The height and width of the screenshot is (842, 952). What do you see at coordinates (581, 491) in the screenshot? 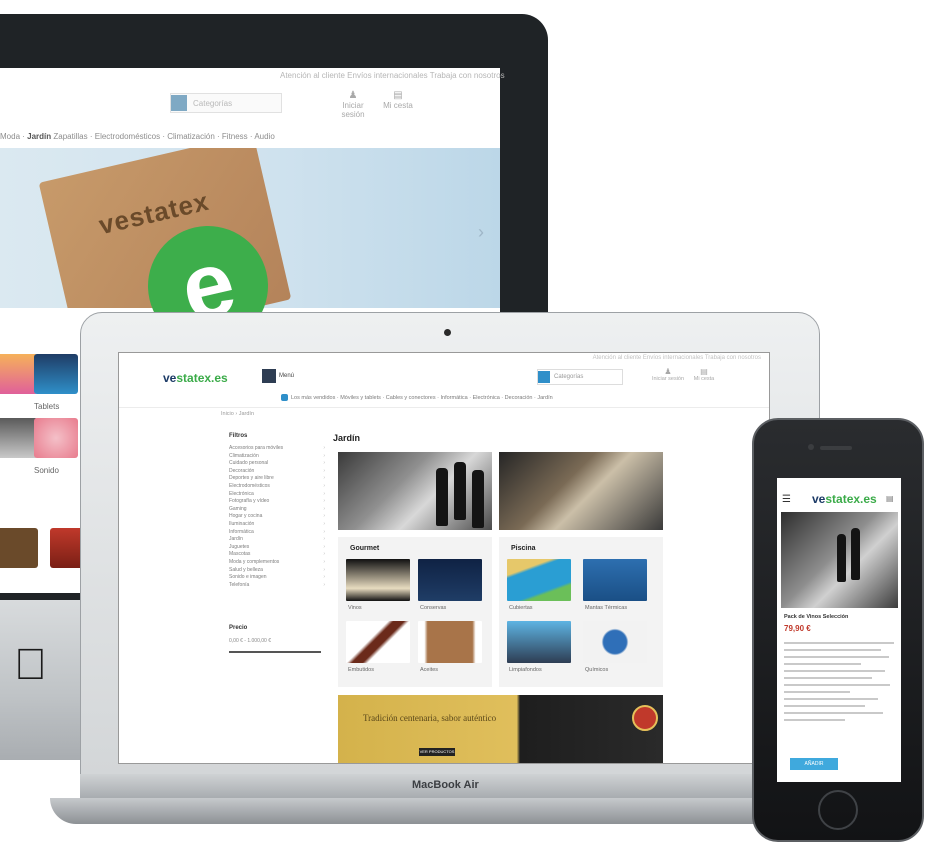
I see `banner-tray-image` at bounding box center [581, 491].